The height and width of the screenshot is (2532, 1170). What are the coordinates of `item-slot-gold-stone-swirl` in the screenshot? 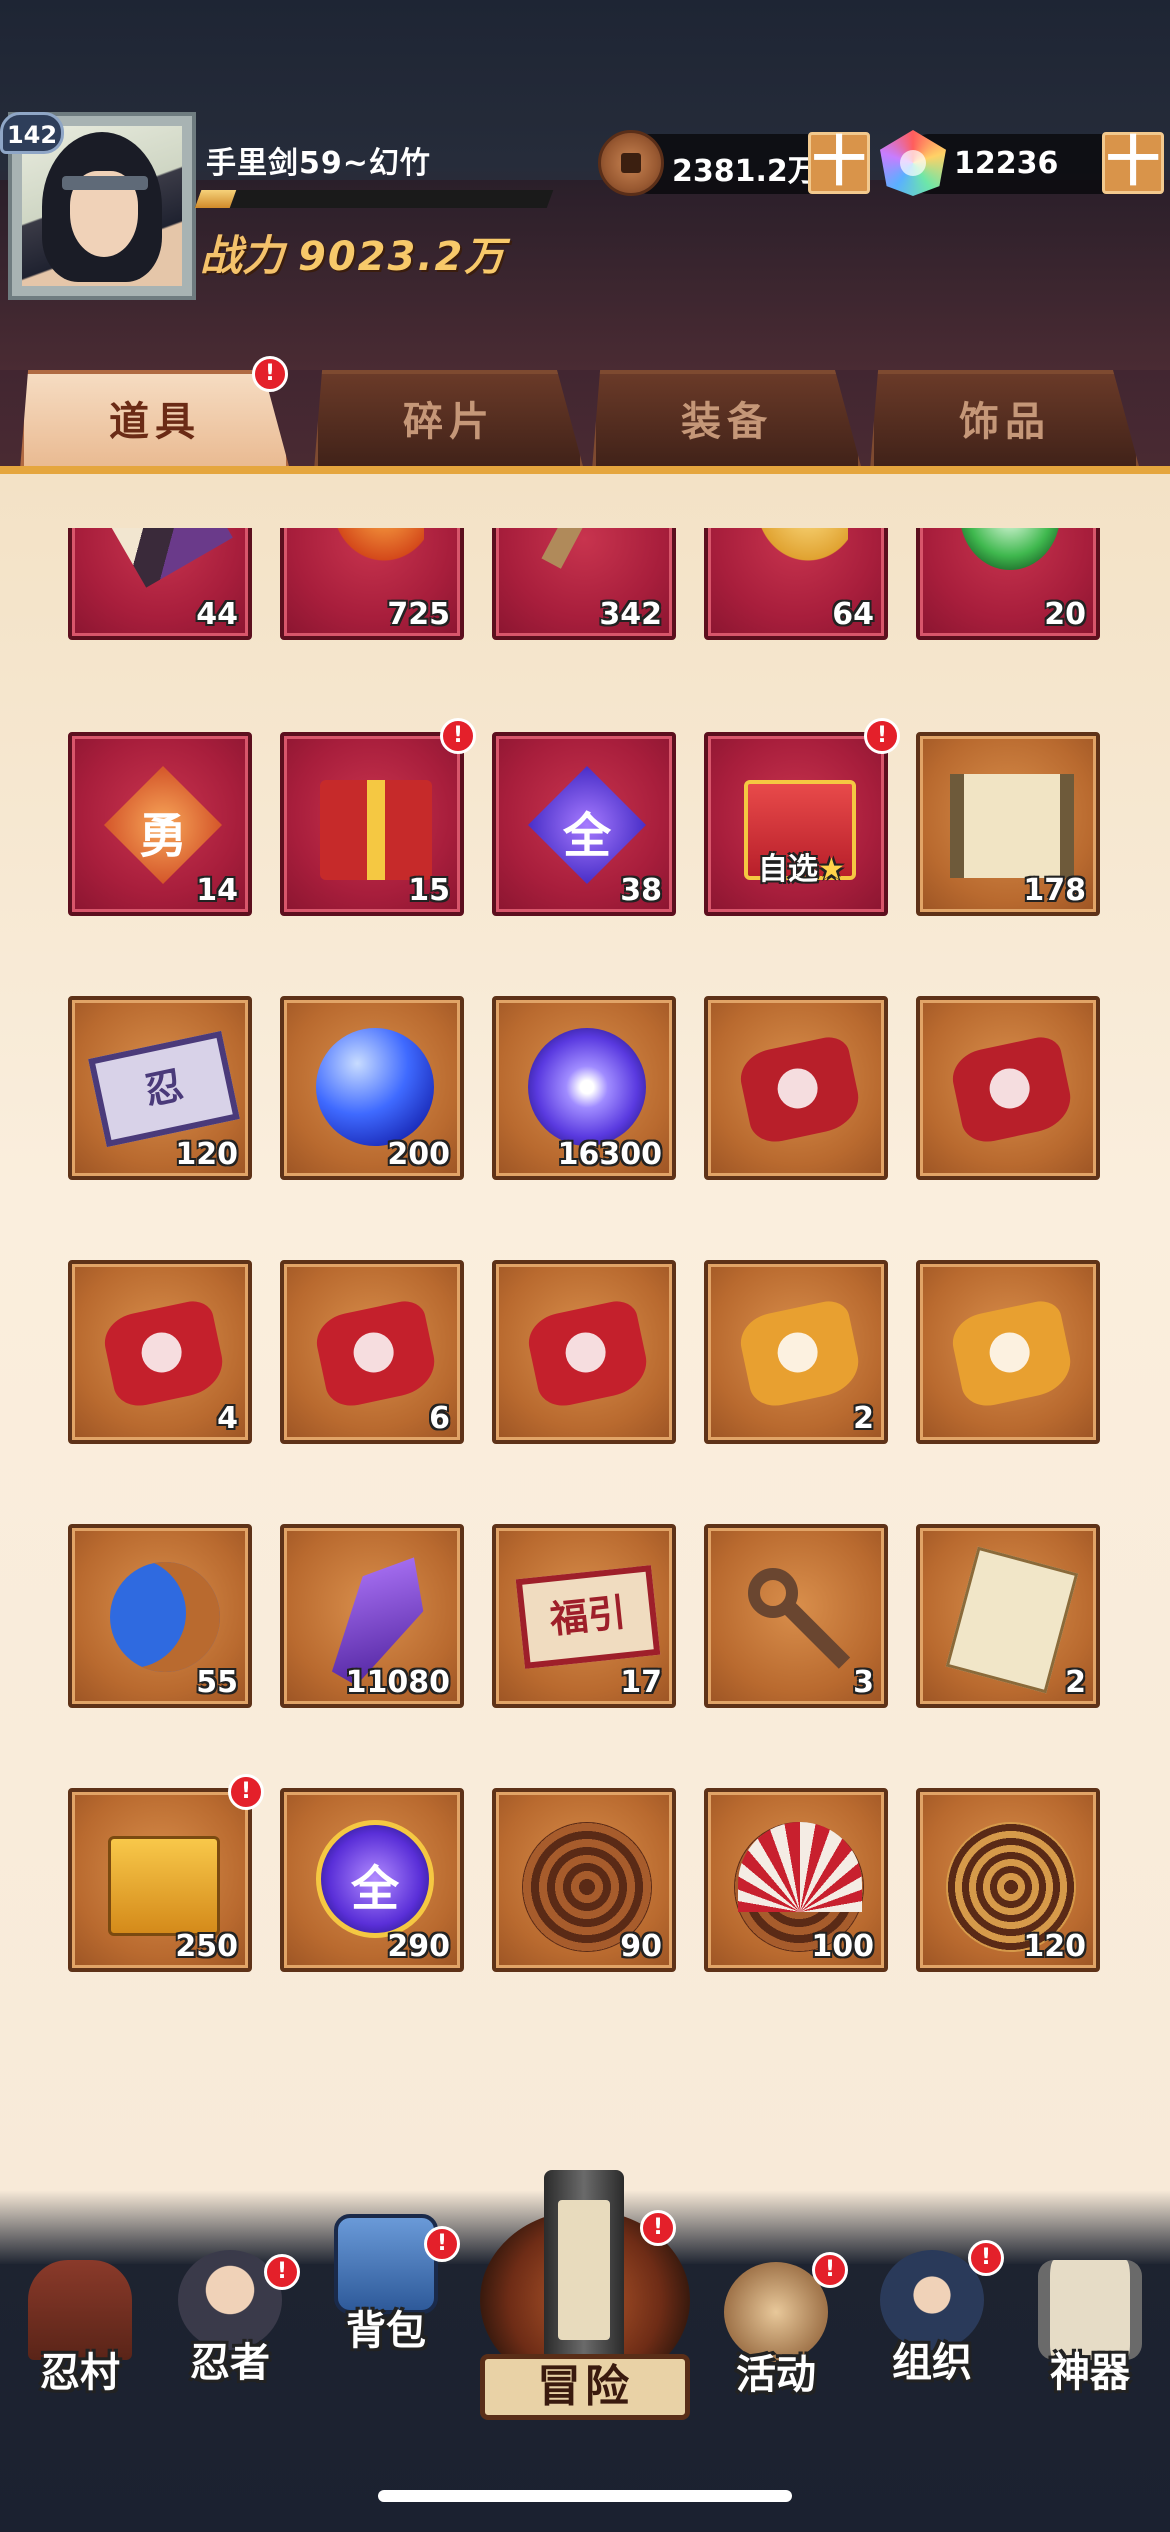 It's located at (1008, 1352).